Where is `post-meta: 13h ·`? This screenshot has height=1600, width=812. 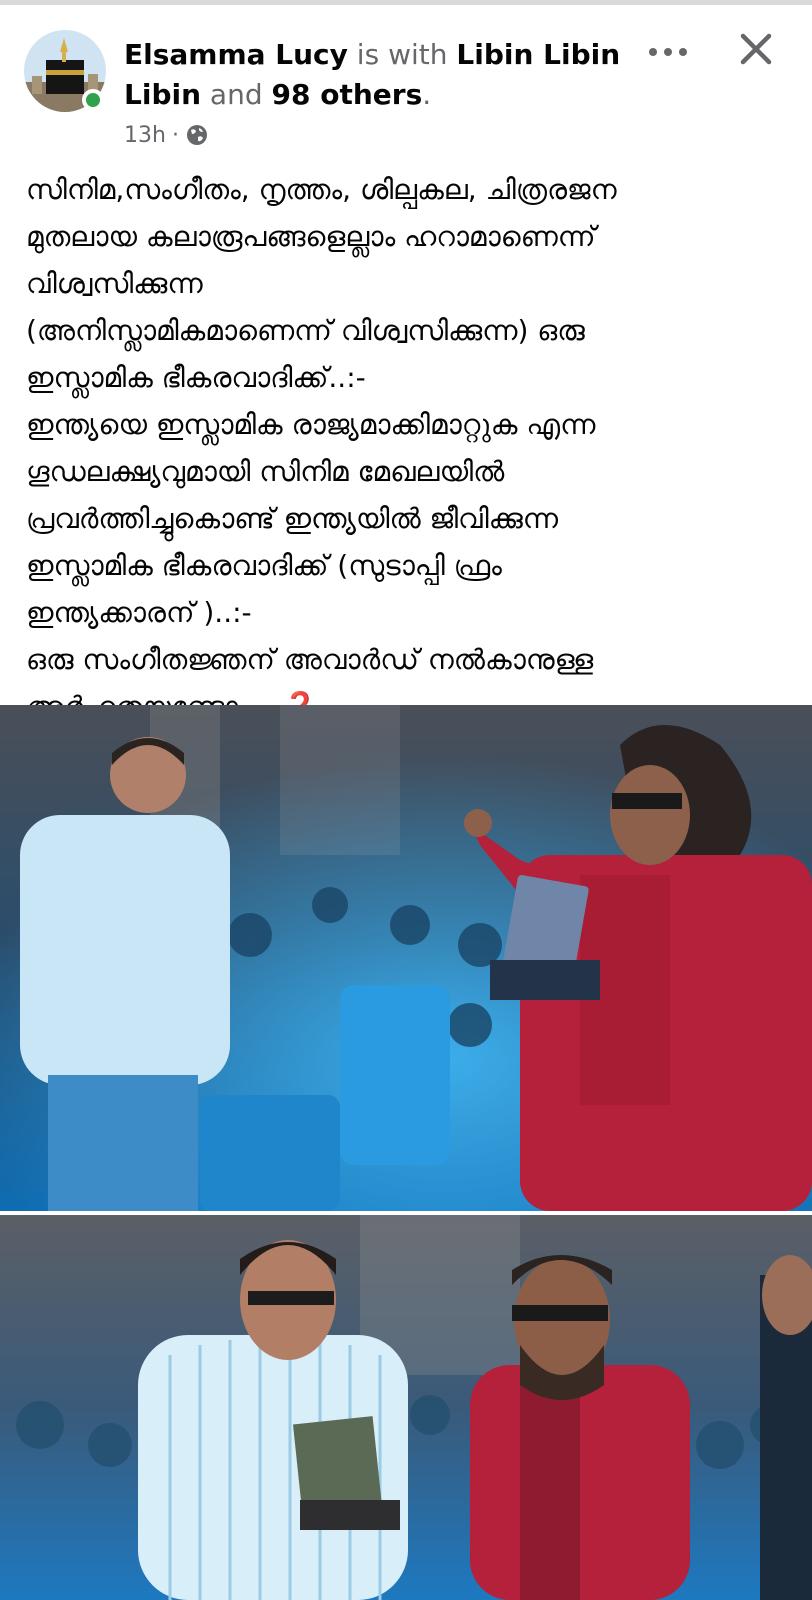 post-meta: 13h · is located at coordinates (166, 135).